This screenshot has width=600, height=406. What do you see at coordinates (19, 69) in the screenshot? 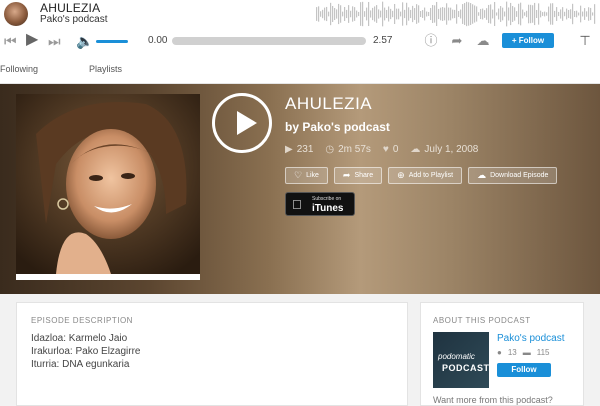
I see `tab-following: Following` at bounding box center [19, 69].